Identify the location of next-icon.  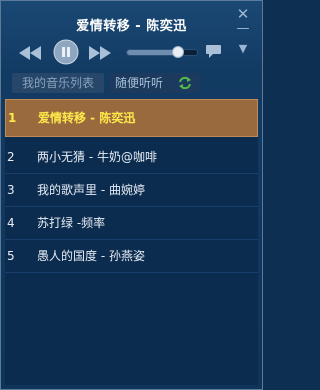
(100, 53).